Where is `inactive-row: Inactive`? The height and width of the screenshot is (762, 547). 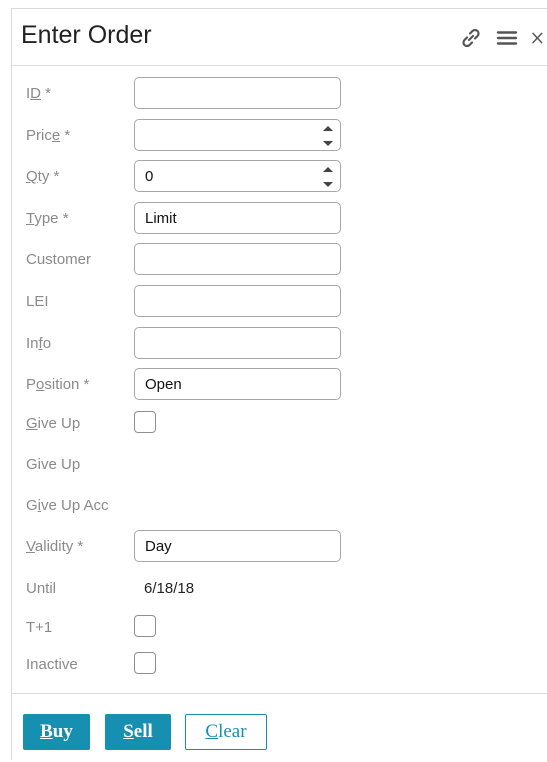
inactive-row: Inactive is located at coordinates (279, 665).